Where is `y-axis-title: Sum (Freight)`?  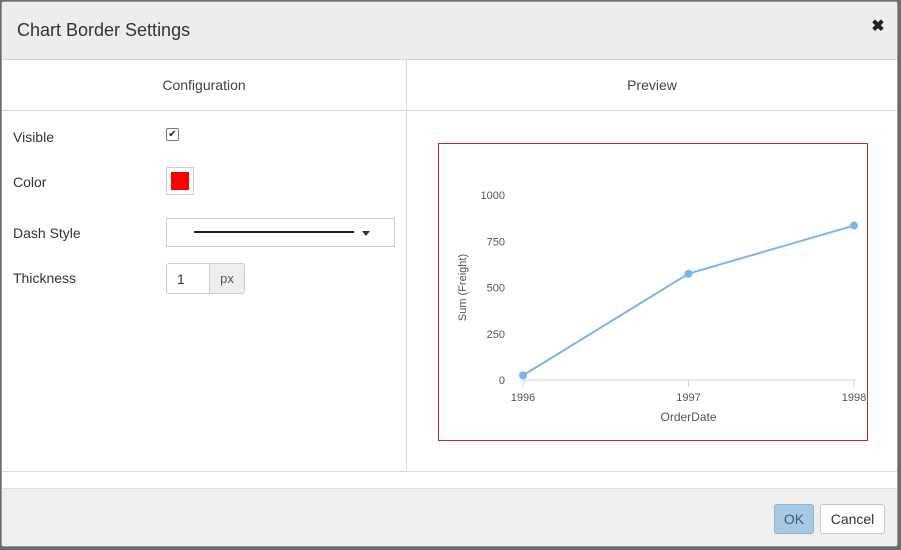
y-axis-title: Sum (Freight) is located at coordinates (463, 287).